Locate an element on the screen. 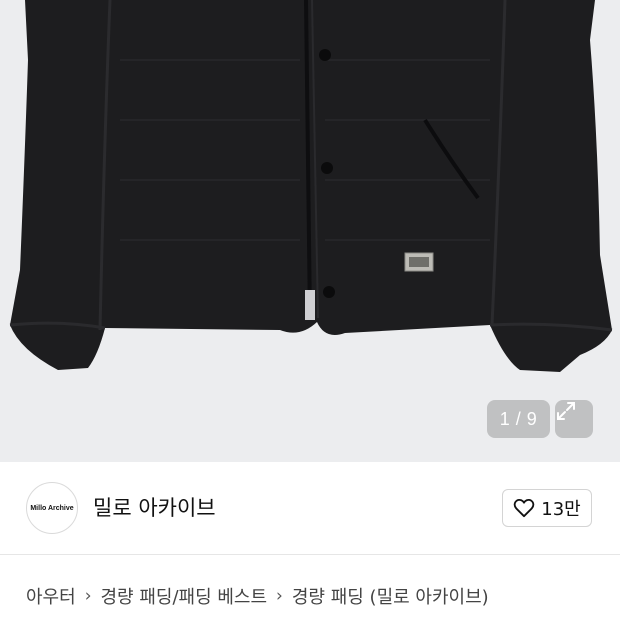 The width and height of the screenshot is (620, 620). image-counter: 1 / 9 is located at coordinates (518, 419).